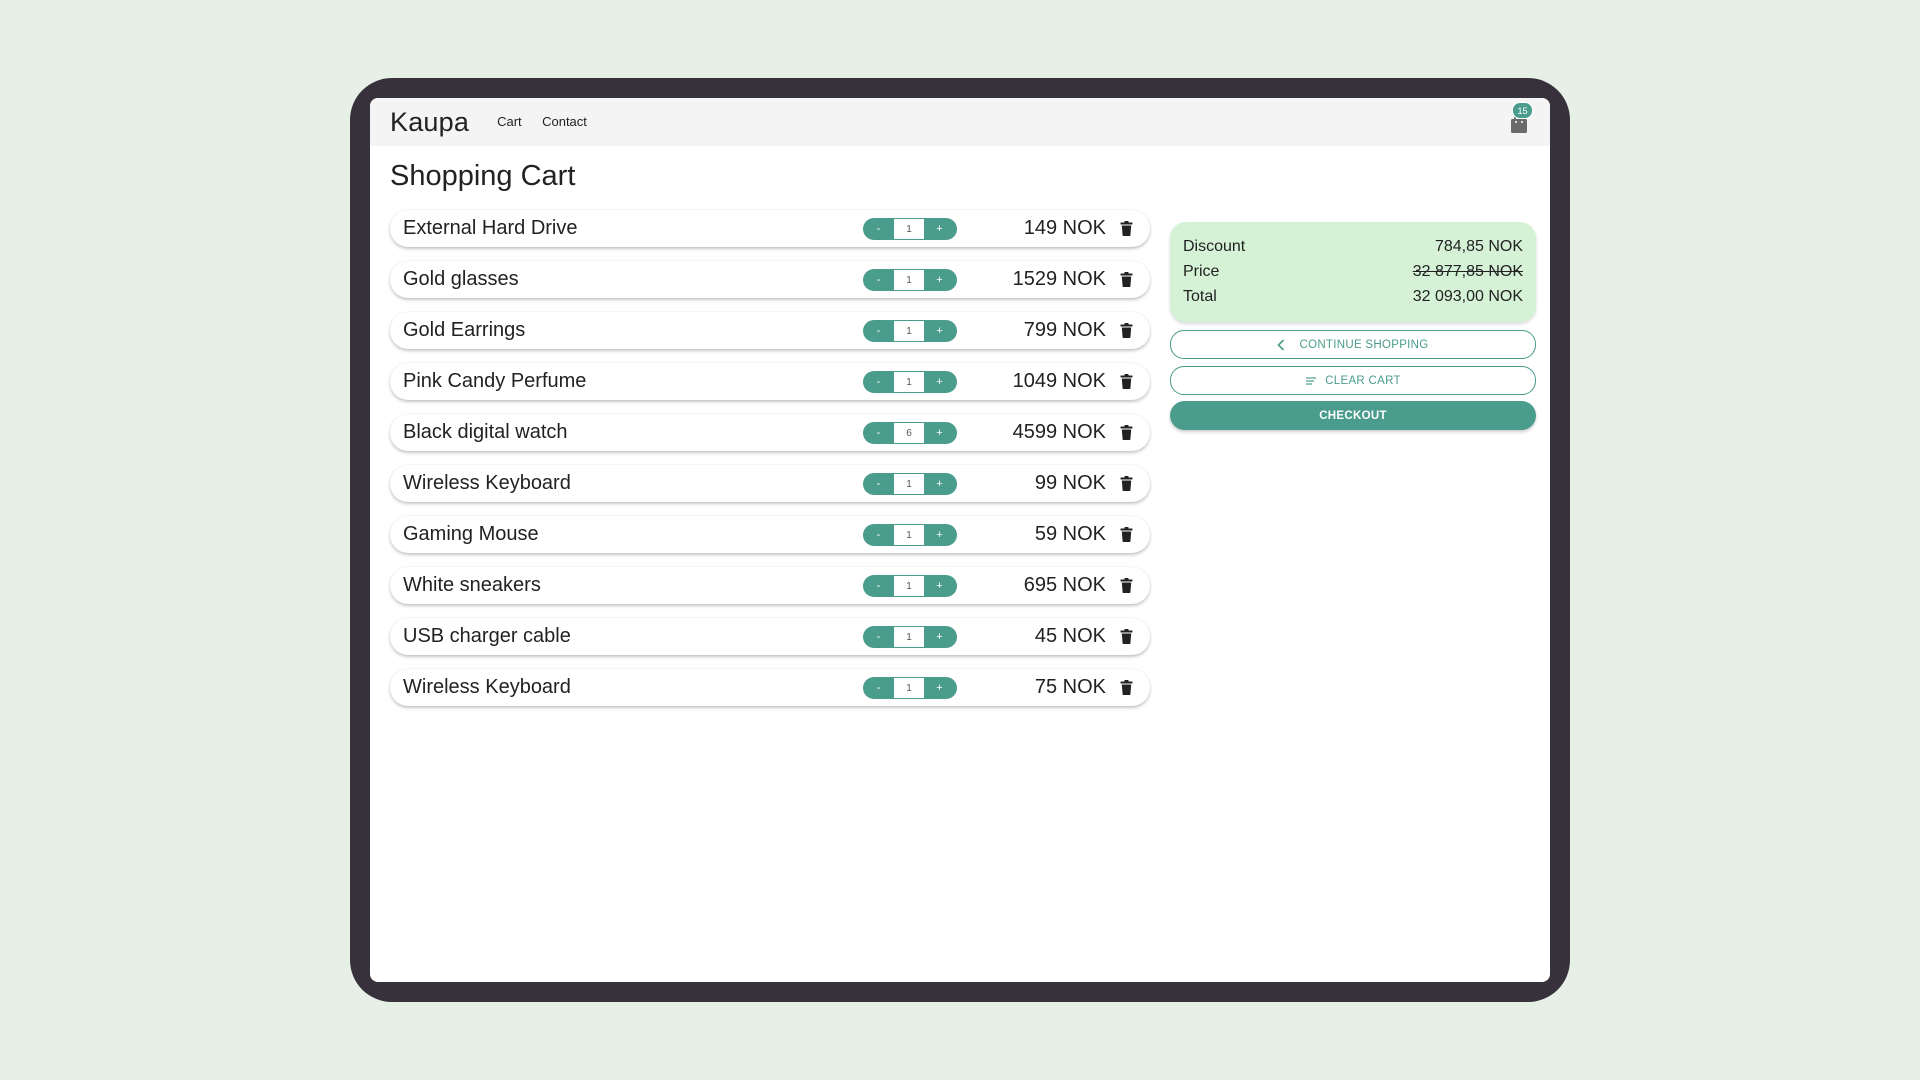  What do you see at coordinates (1064, 330) in the screenshot?
I see `cart-item-price: 799 NOK` at bounding box center [1064, 330].